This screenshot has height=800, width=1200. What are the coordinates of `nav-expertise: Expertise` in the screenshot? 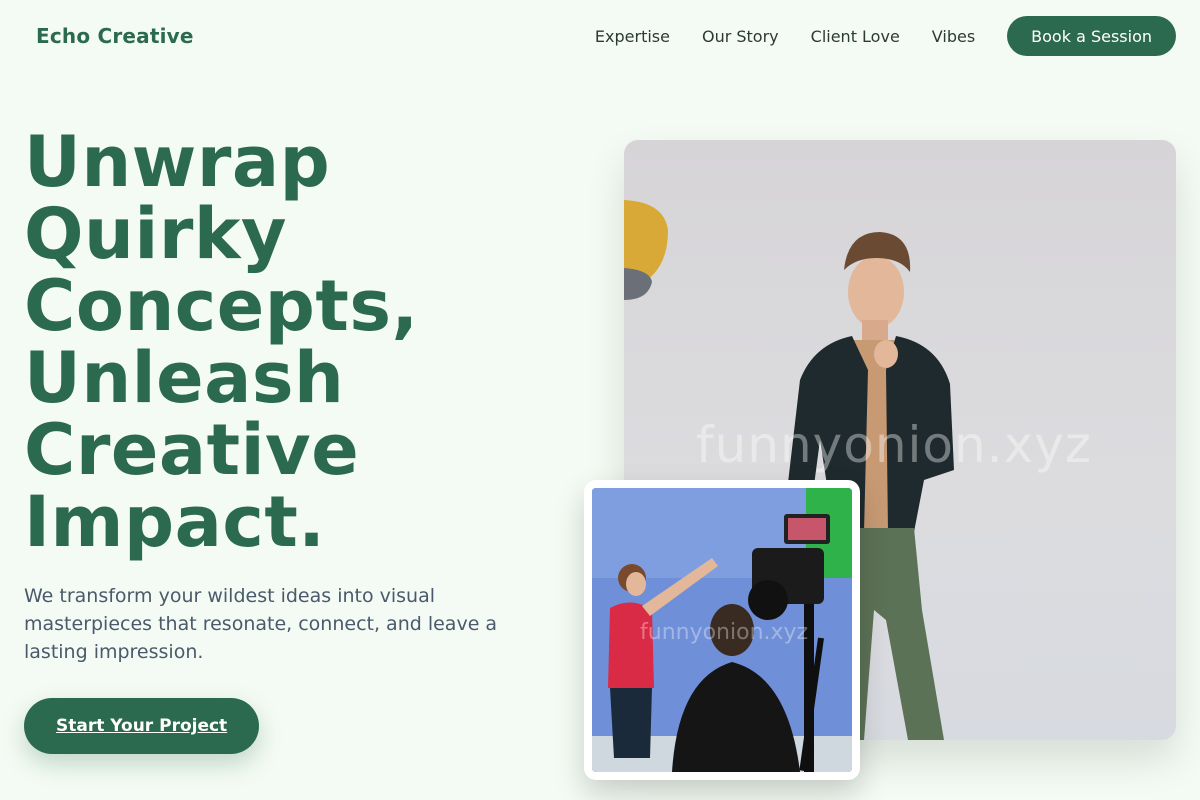 It's located at (632, 36).